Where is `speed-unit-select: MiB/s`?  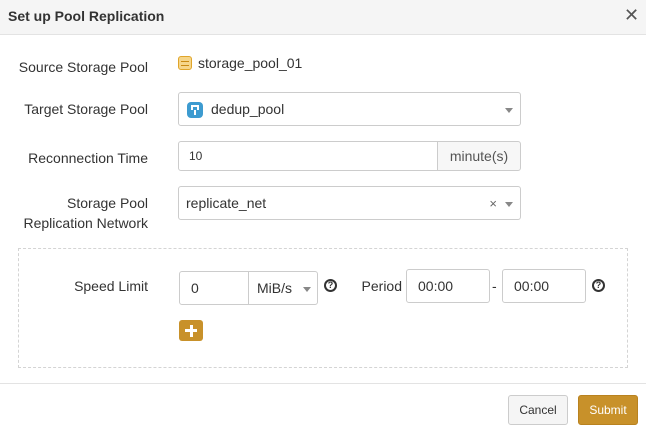
speed-unit-select: MiB/s is located at coordinates (283, 288).